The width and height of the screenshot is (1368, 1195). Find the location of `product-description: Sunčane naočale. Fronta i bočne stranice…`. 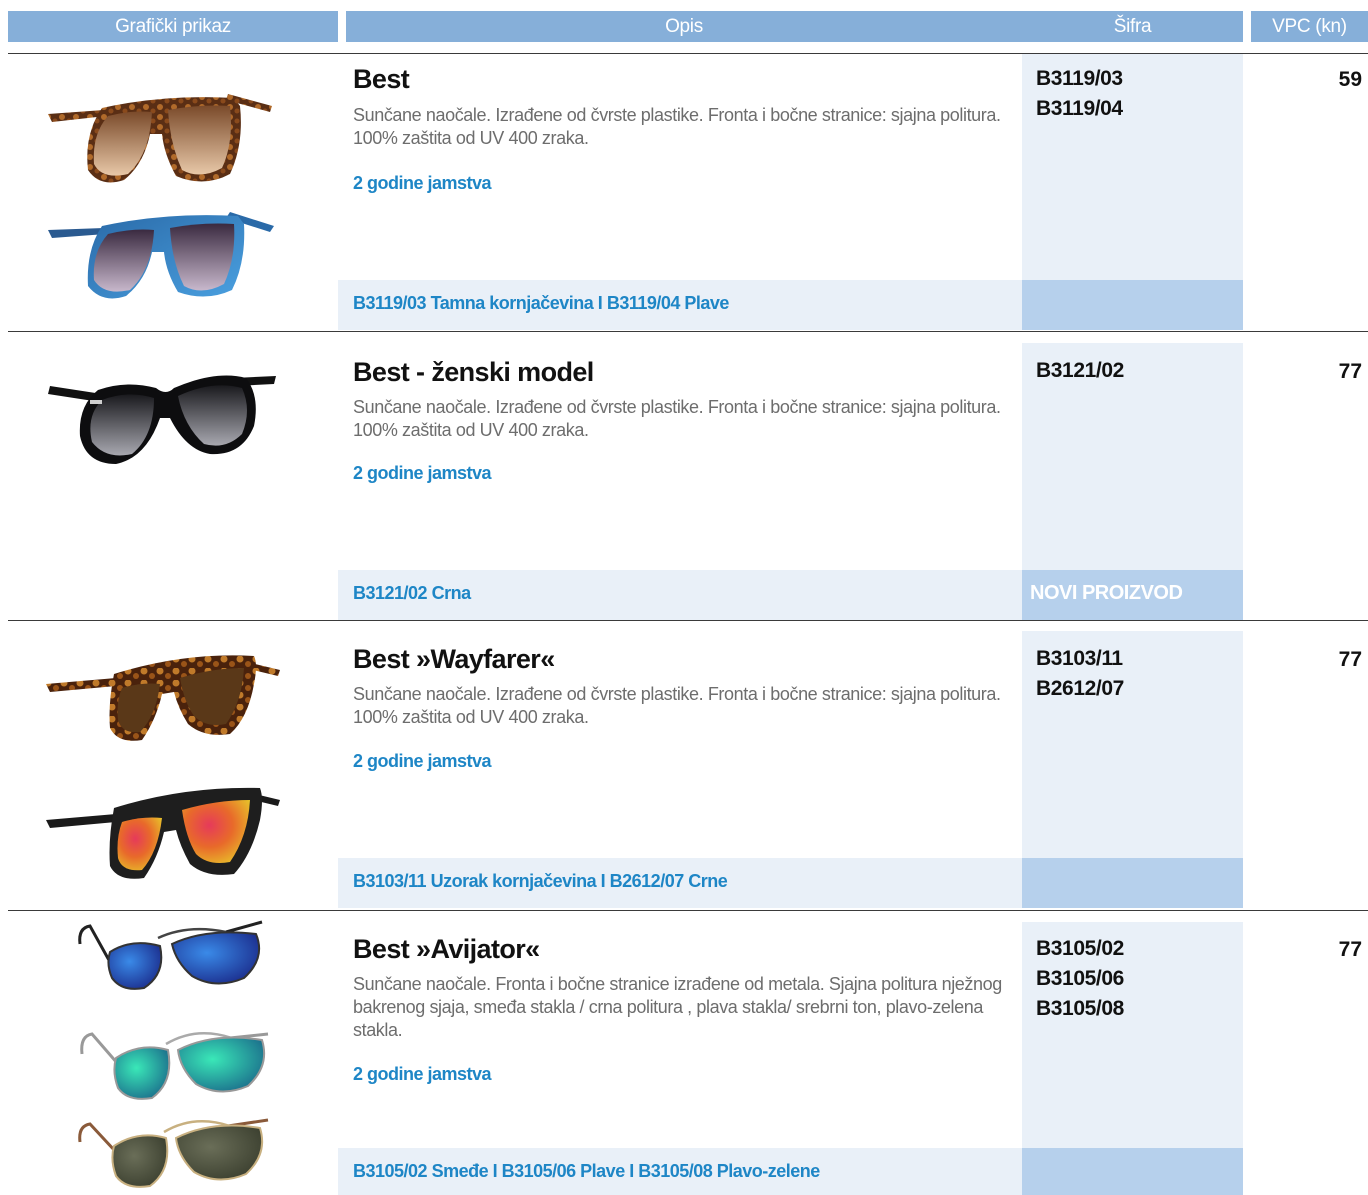

product-description: Sunčane naočale. Fronta i bočne stranice… is located at coordinates (677, 1007).